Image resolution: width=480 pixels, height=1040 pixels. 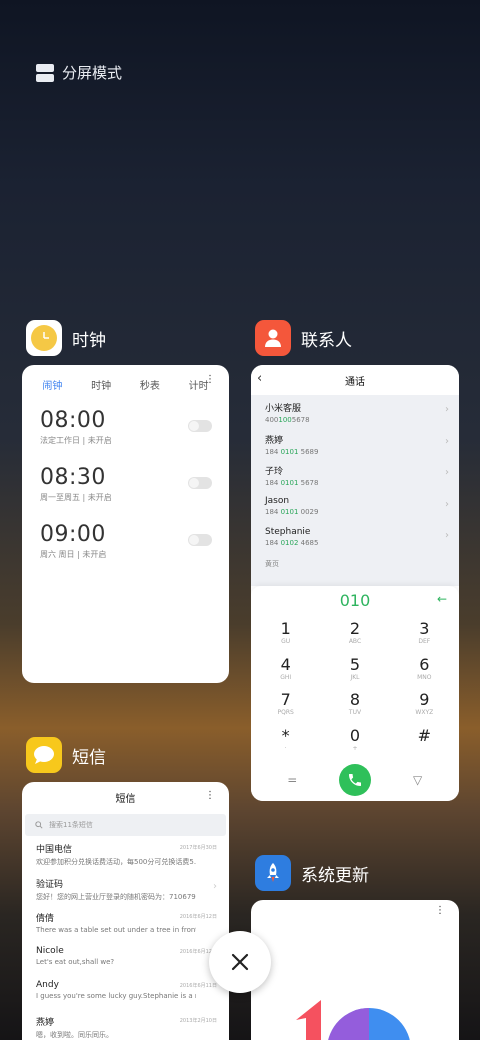 I want to click on message-date: 2013年2月10日, so click(x=198, y=1020).